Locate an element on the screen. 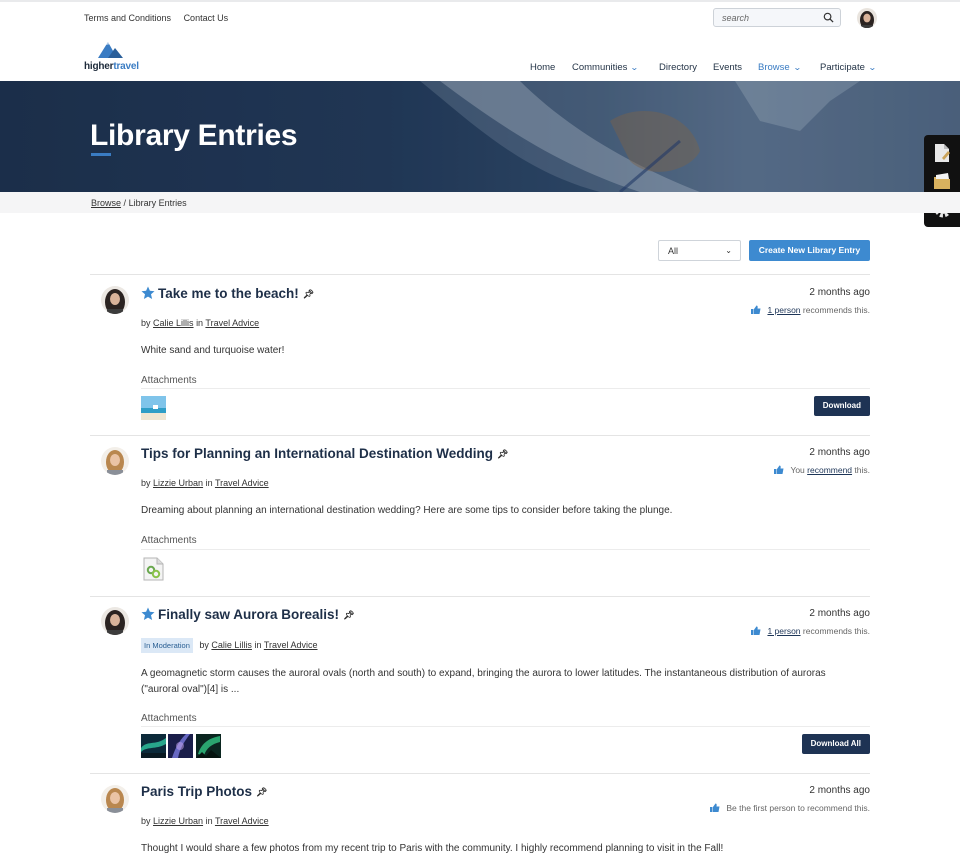 The width and height of the screenshot is (960, 862). nav-events: Events is located at coordinates (727, 67).